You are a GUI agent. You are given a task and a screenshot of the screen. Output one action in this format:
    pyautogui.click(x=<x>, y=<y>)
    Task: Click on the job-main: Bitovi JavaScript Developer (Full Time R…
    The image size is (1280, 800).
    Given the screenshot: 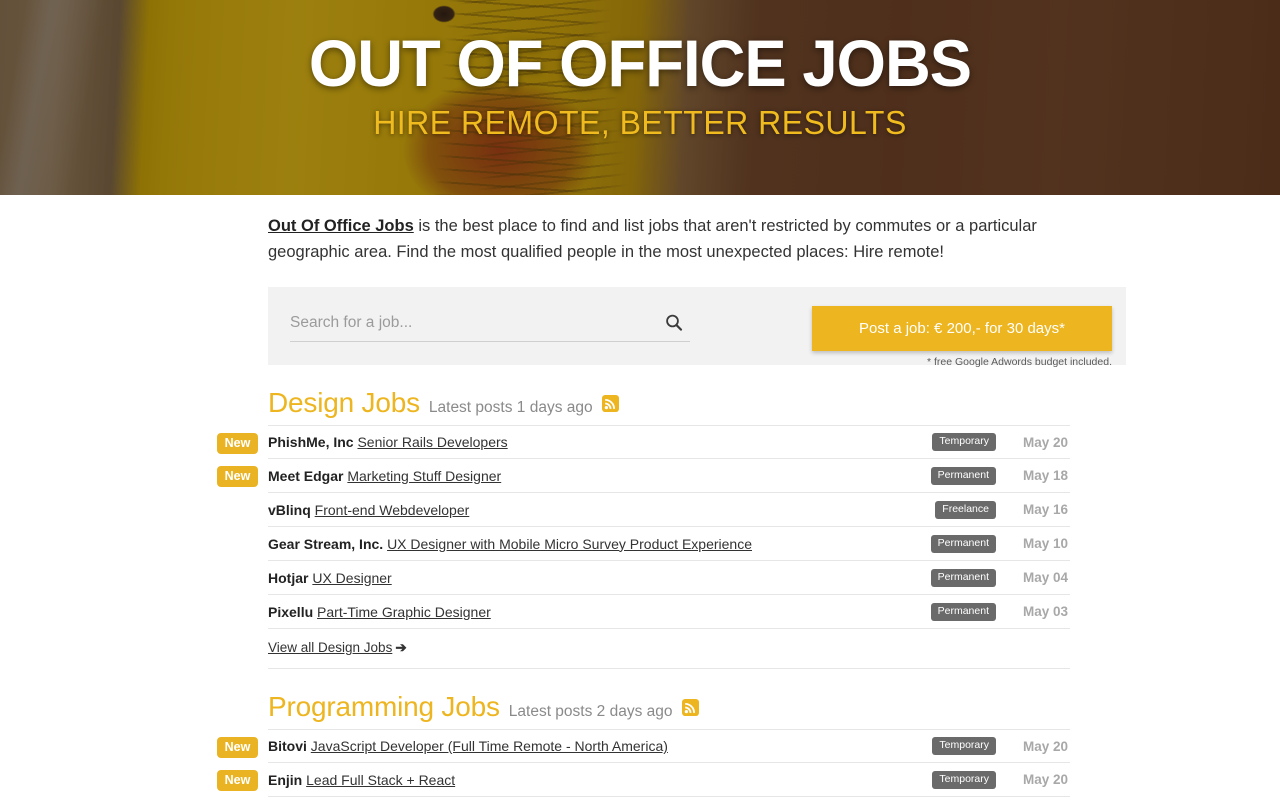 What is the action you would take?
    pyautogui.click(x=600, y=746)
    